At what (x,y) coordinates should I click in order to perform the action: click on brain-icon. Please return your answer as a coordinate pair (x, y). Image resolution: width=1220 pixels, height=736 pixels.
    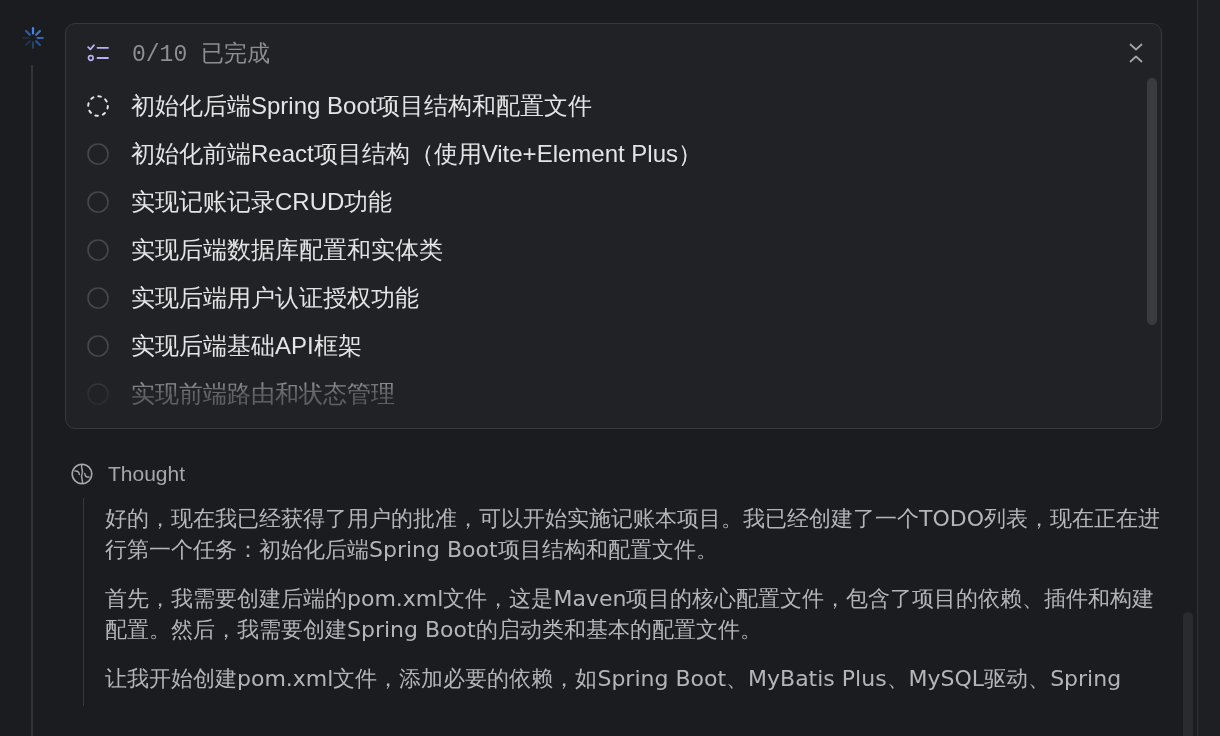
    Looking at the image, I should click on (82, 474).